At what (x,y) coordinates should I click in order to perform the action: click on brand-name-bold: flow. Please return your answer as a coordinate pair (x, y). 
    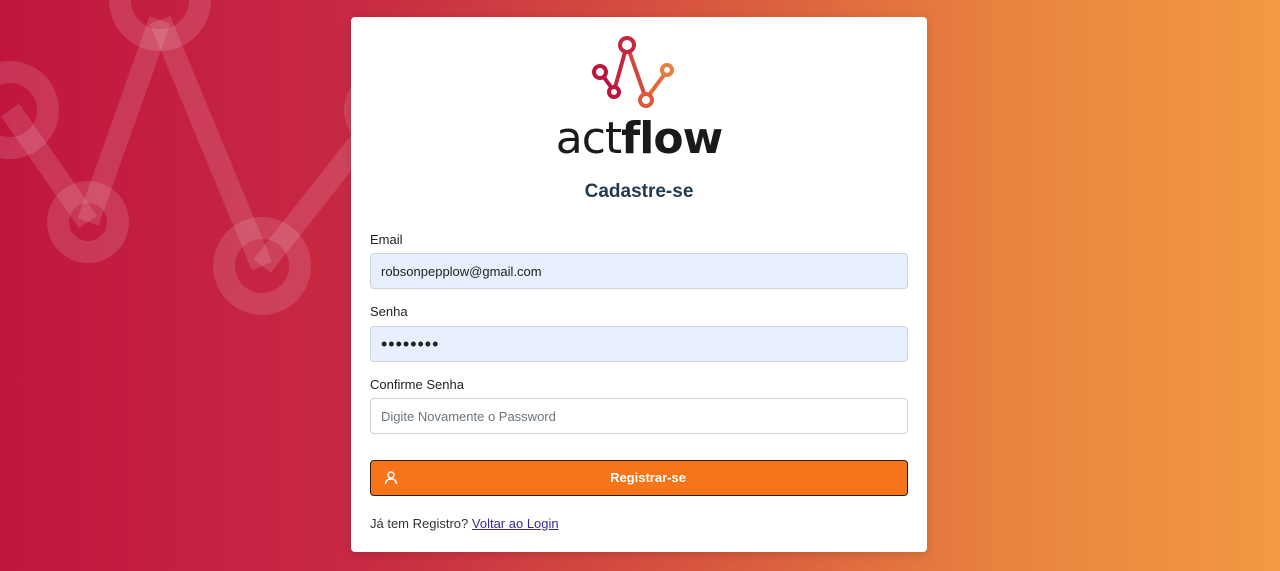
    Looking at the image, I should click on (672, 138).